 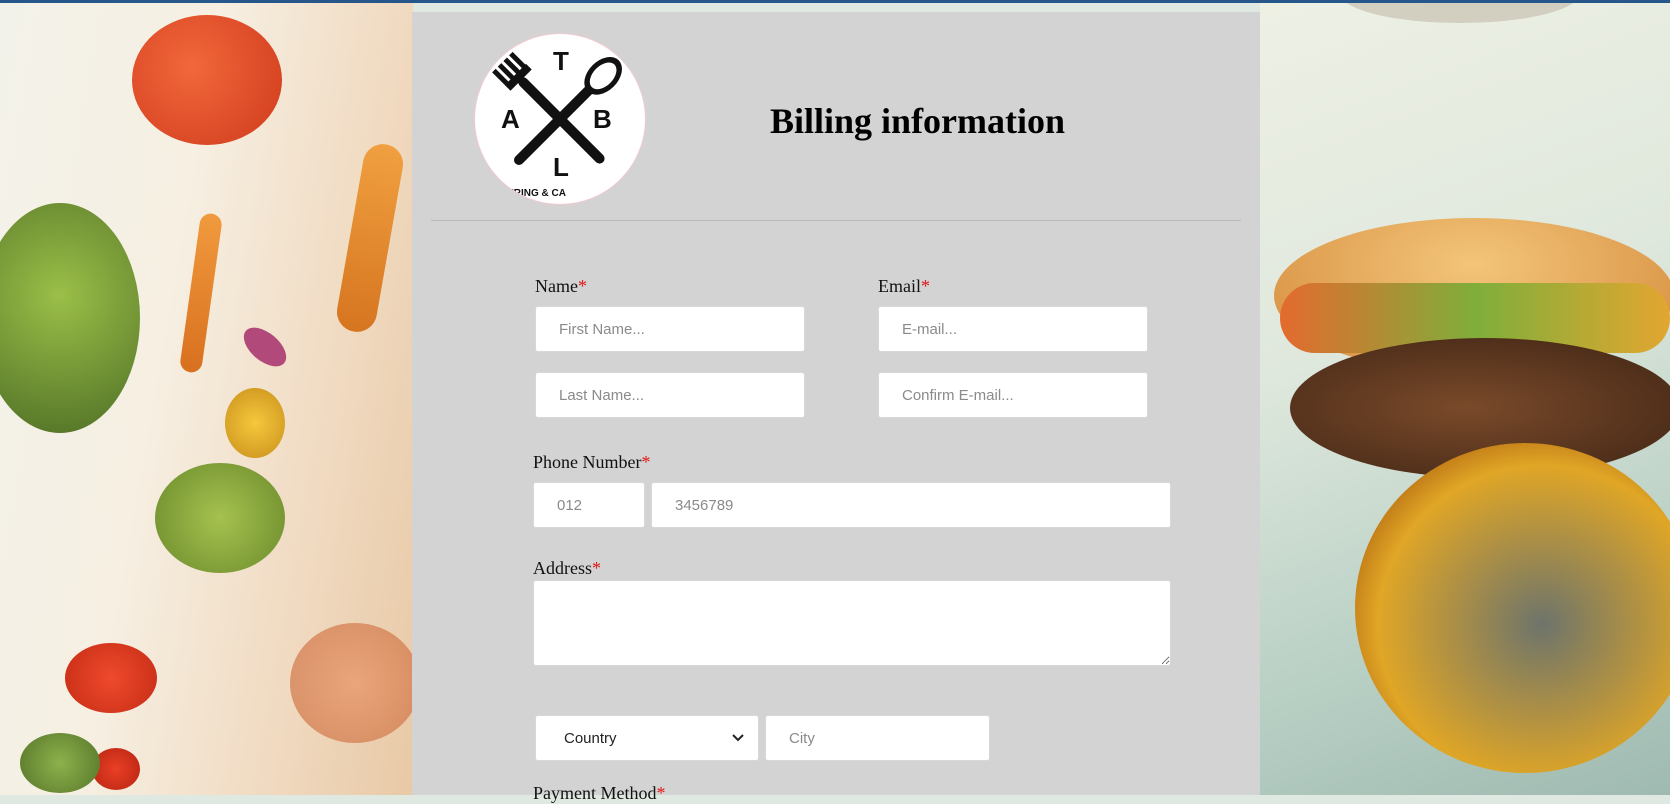 What do you see at coordinates (556, 286) in the screenshot?
I see `name-label-text: Name` at bounding box center [556, 286].